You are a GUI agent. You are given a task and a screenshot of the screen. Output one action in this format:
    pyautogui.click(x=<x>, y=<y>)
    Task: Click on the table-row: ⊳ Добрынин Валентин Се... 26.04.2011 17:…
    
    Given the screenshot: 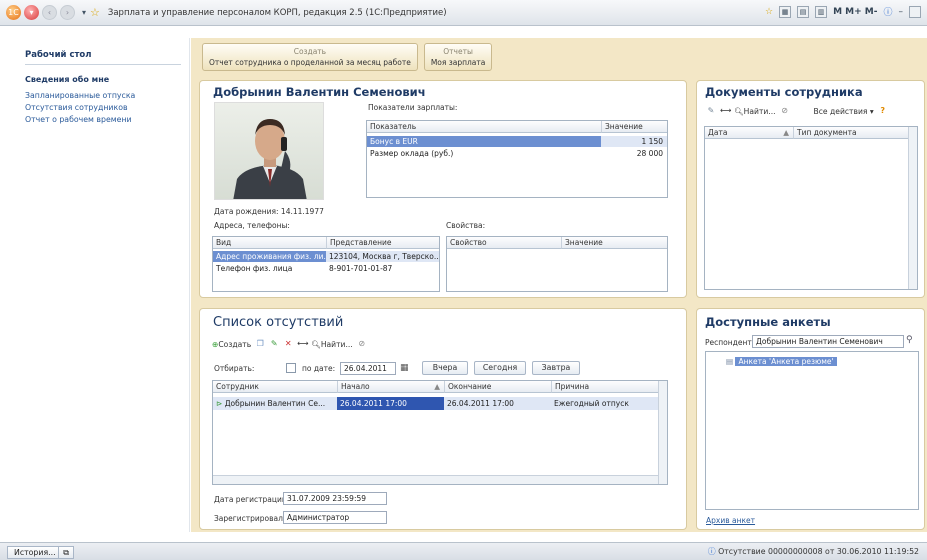 What is the action you would take?
    pyautogui.click(x=440, y=403)
    